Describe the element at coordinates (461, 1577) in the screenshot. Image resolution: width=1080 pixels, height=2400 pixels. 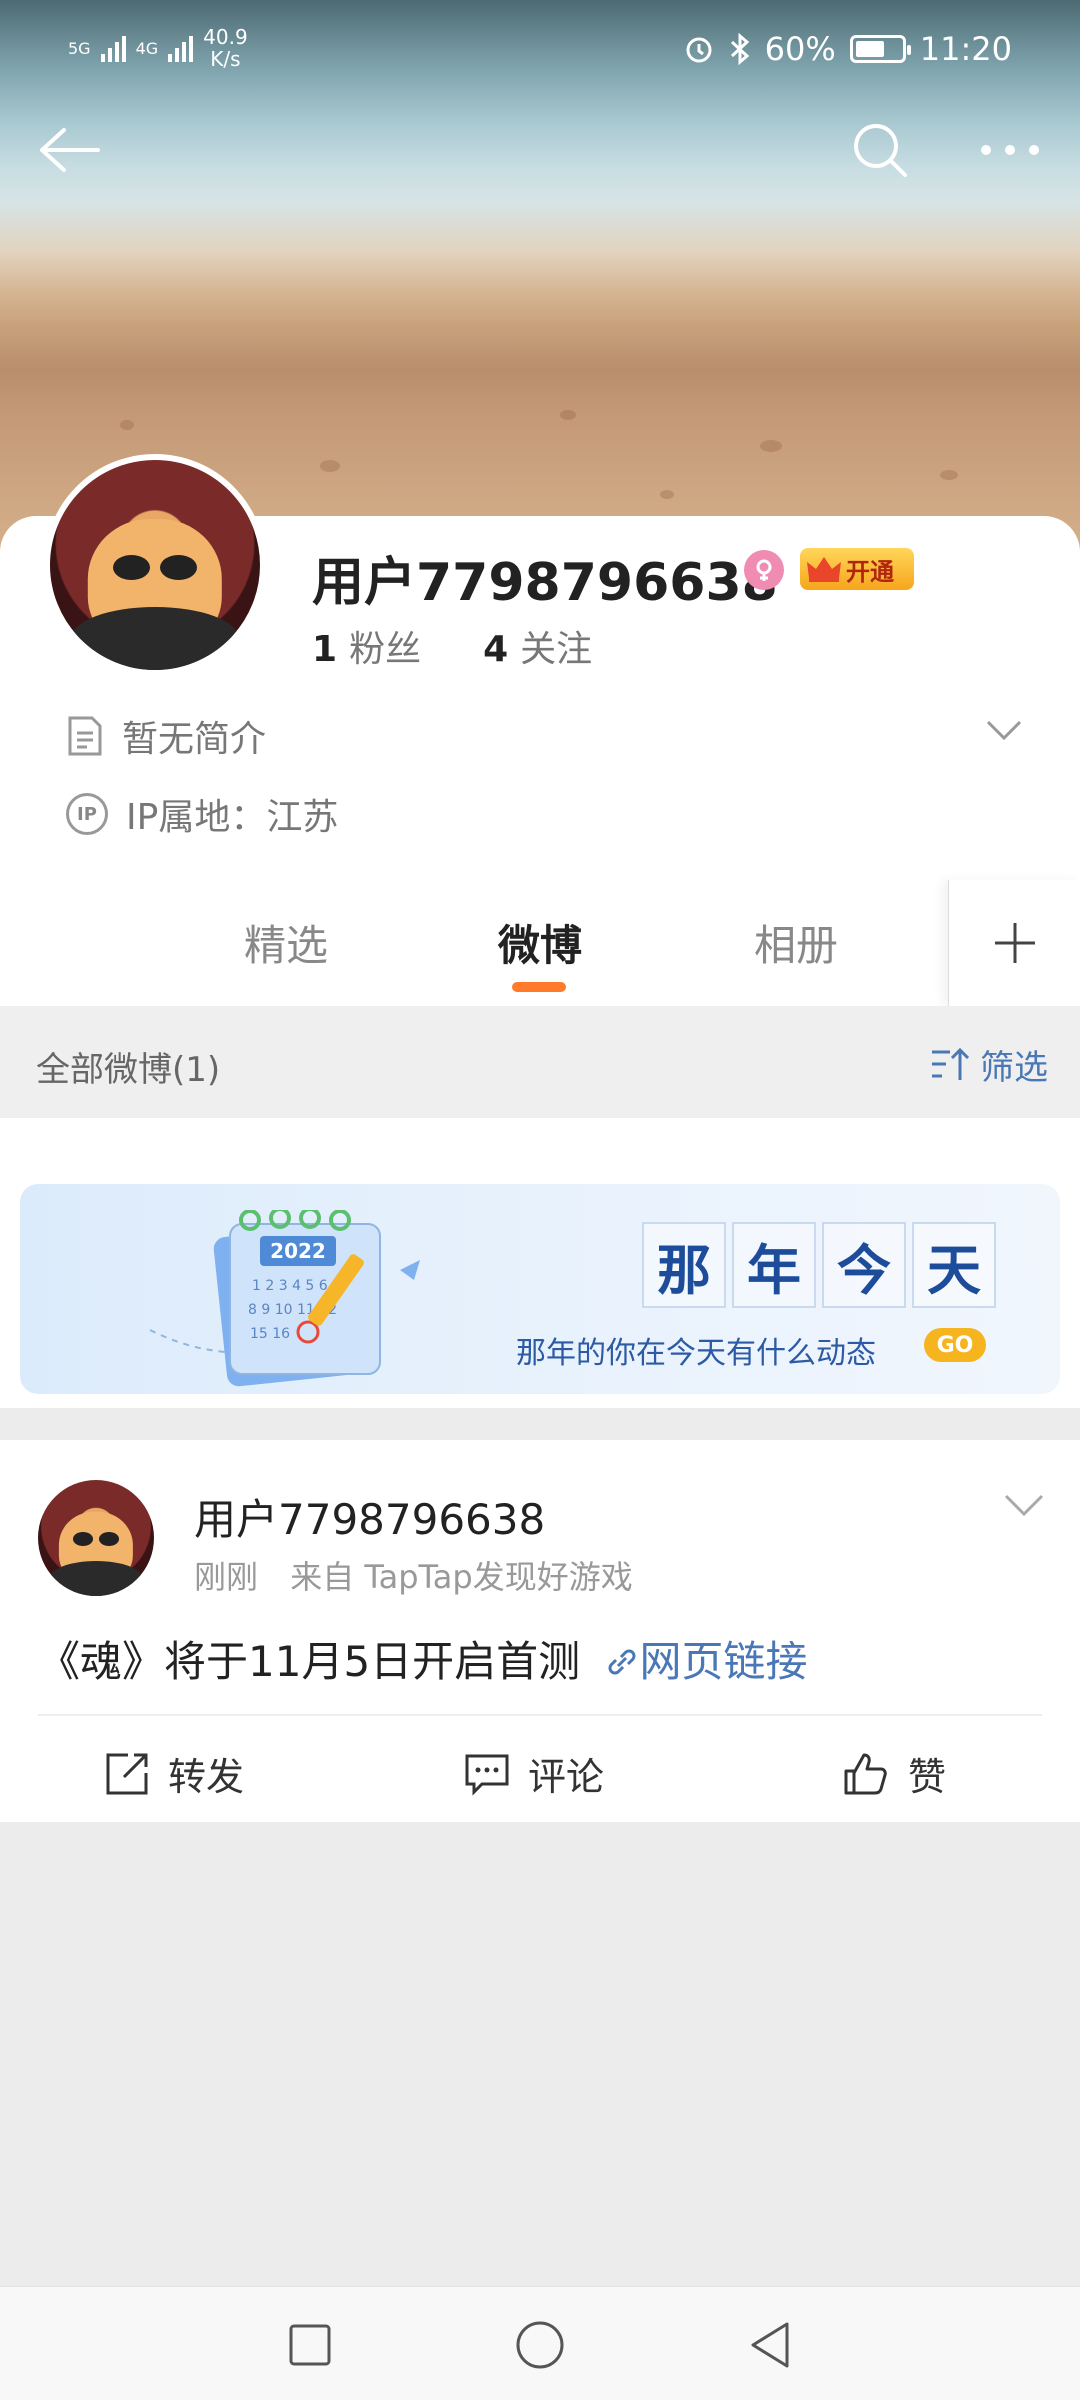
I see `post-source: 来自 TapTap发现好游戏` at that location.